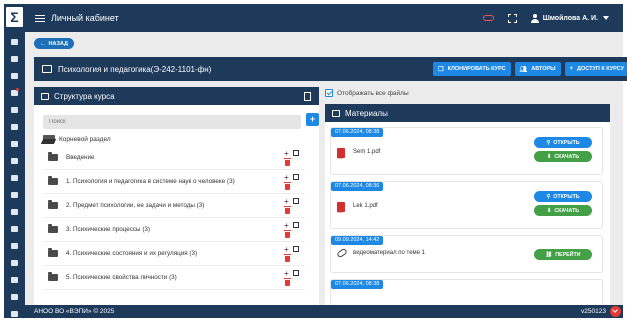 The image size is (627, 322). I want to click on tree-node: 5. Психические свойства личности (3) +, so click(174, 278).